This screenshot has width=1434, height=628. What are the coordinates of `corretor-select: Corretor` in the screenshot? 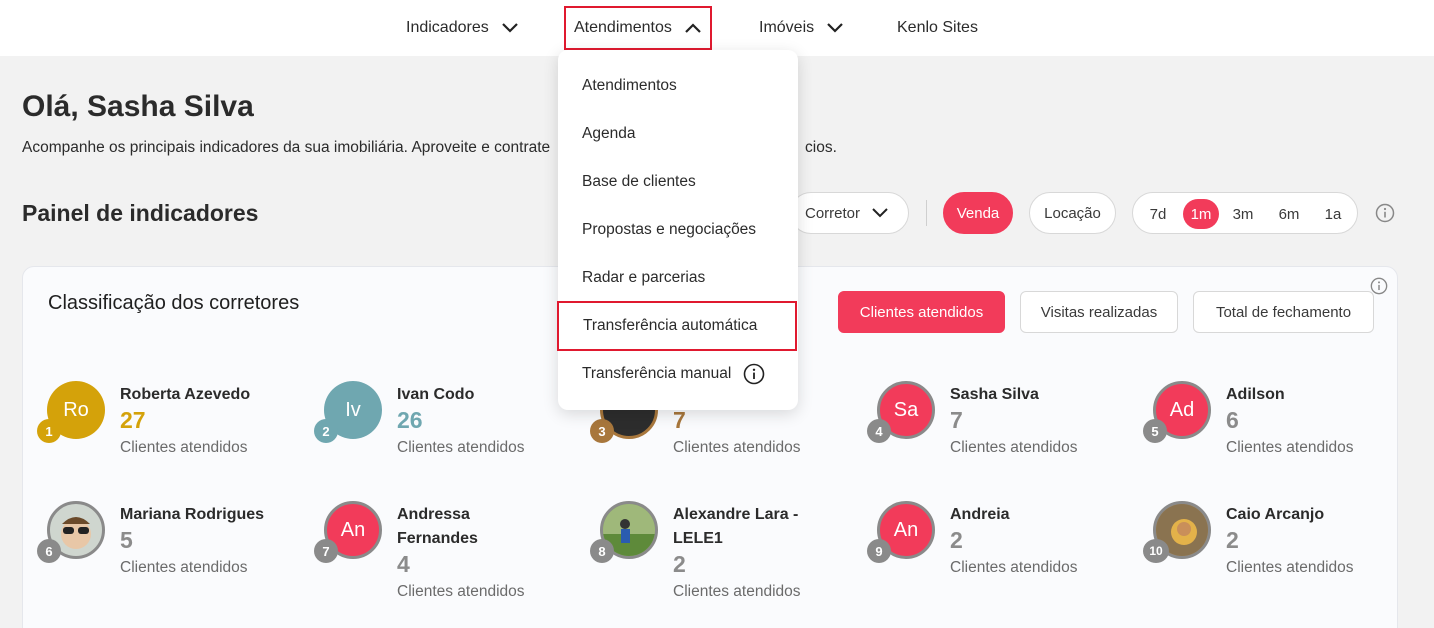 It's located at (849, 213).